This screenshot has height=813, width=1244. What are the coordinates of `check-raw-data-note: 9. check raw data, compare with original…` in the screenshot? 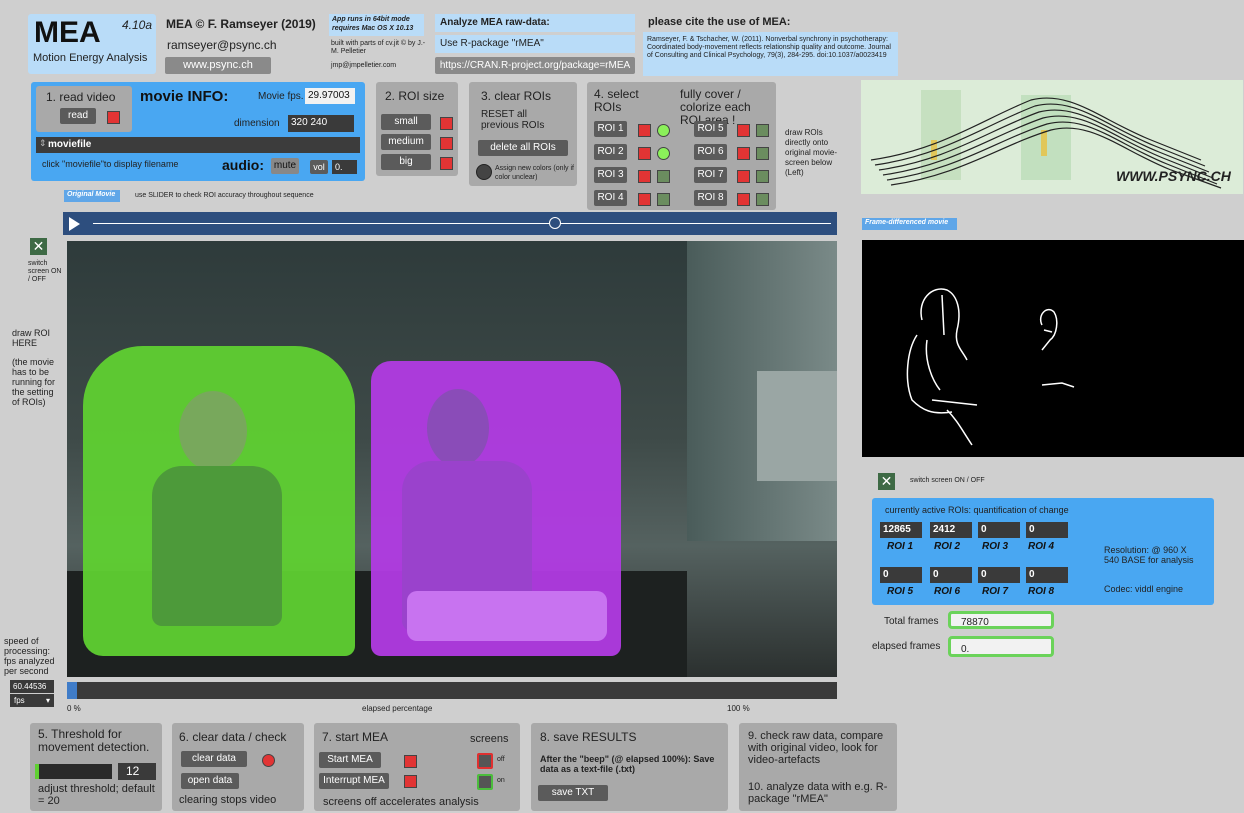 It's located at (816, 748).